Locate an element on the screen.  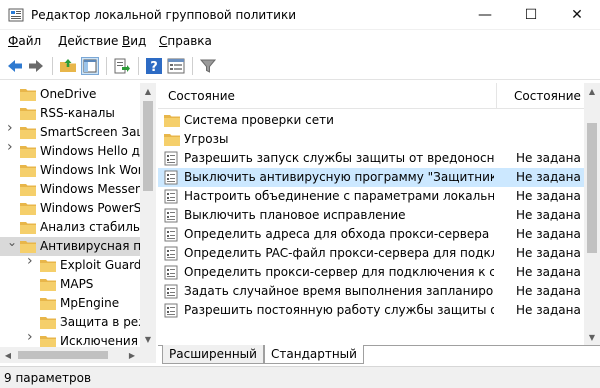
status-text: 9 параметров is located at coordinates (48, 378).